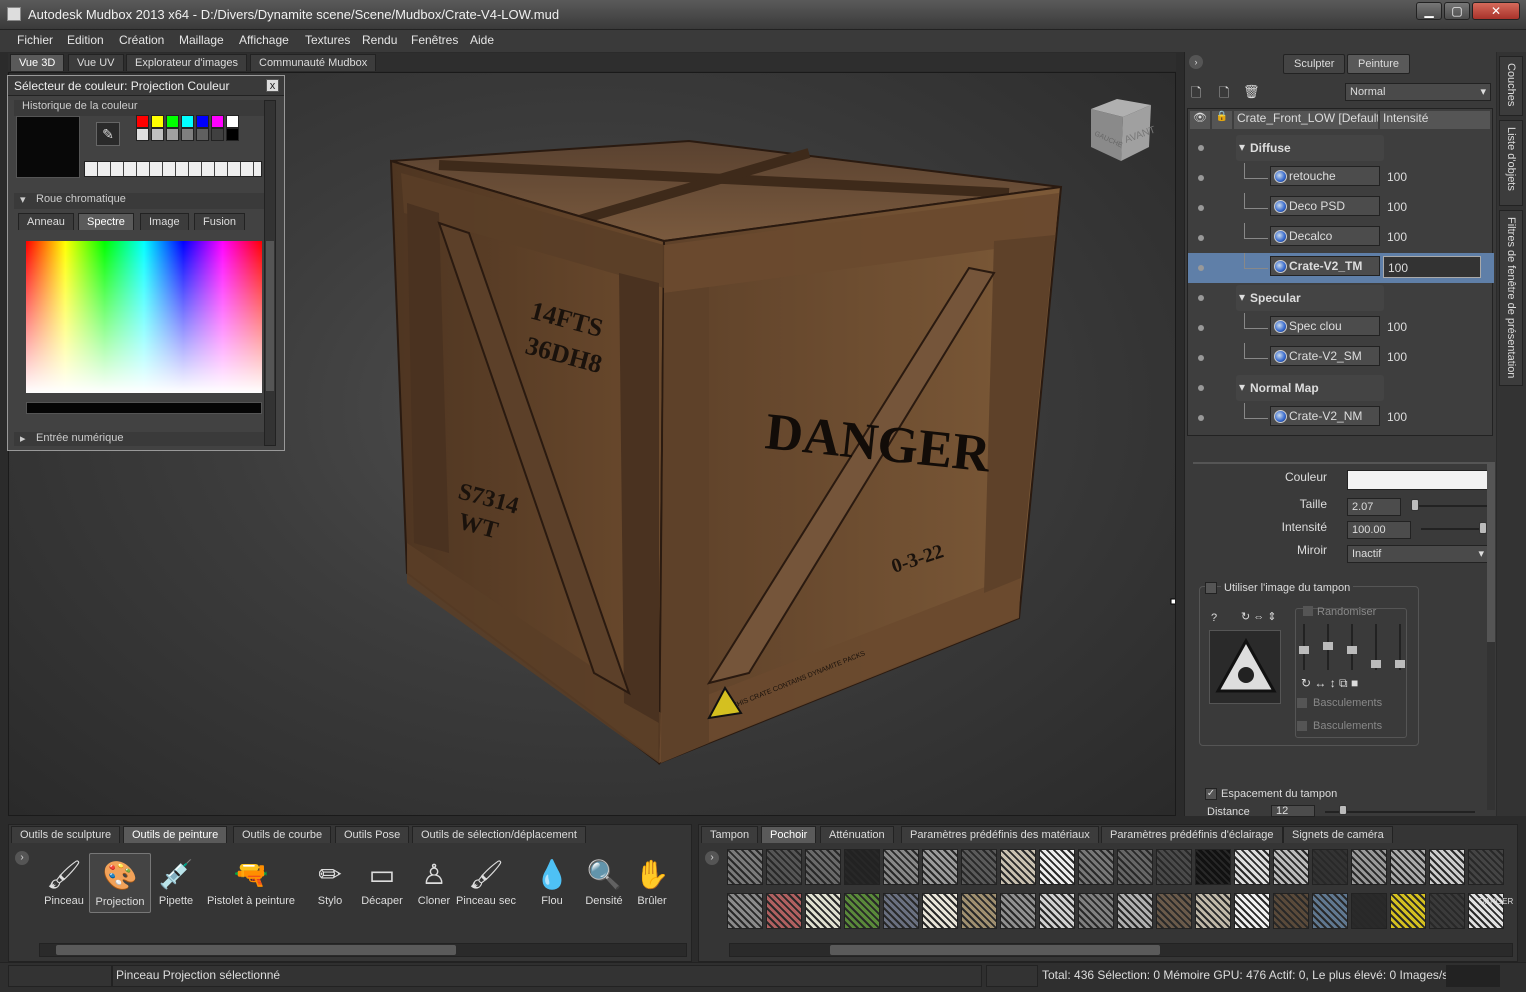 The image size is (1526, 992). I want to click on new-layer-icon: 🗋, so click(1196, 95).